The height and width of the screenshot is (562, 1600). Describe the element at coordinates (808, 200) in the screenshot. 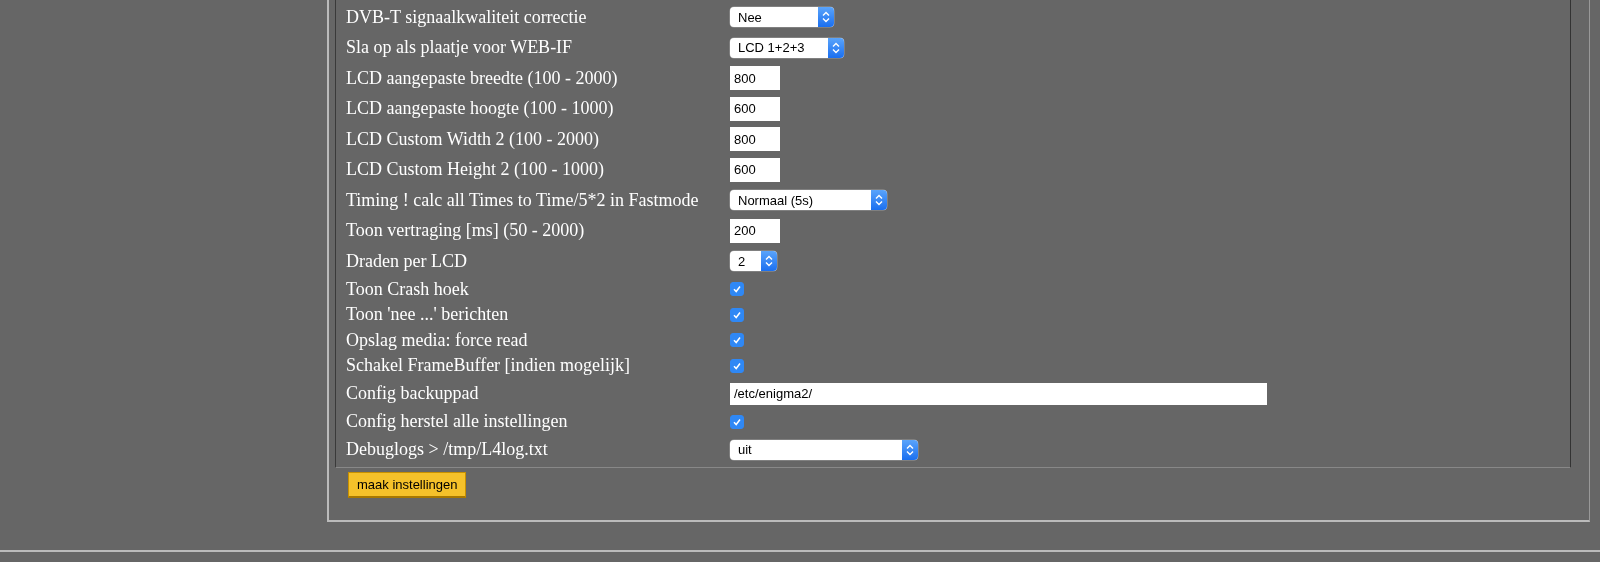

I see `dropdown: Normaal (5s)` at that location.